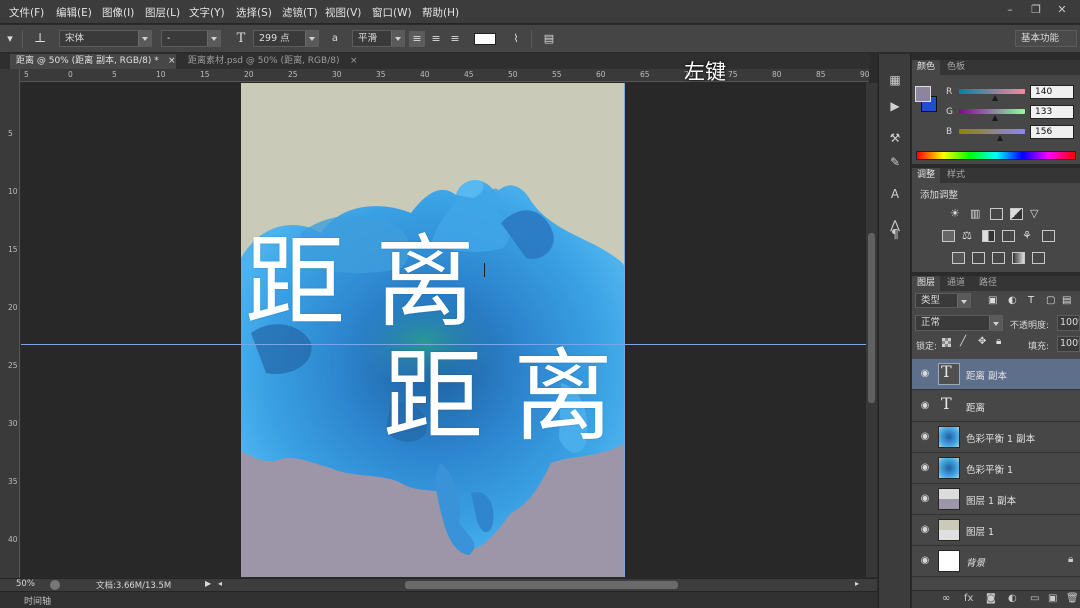 This screenshot has width=1080, height=608. I want to click on layer-row: ◉ T 距离 副本, so click(996, 374).